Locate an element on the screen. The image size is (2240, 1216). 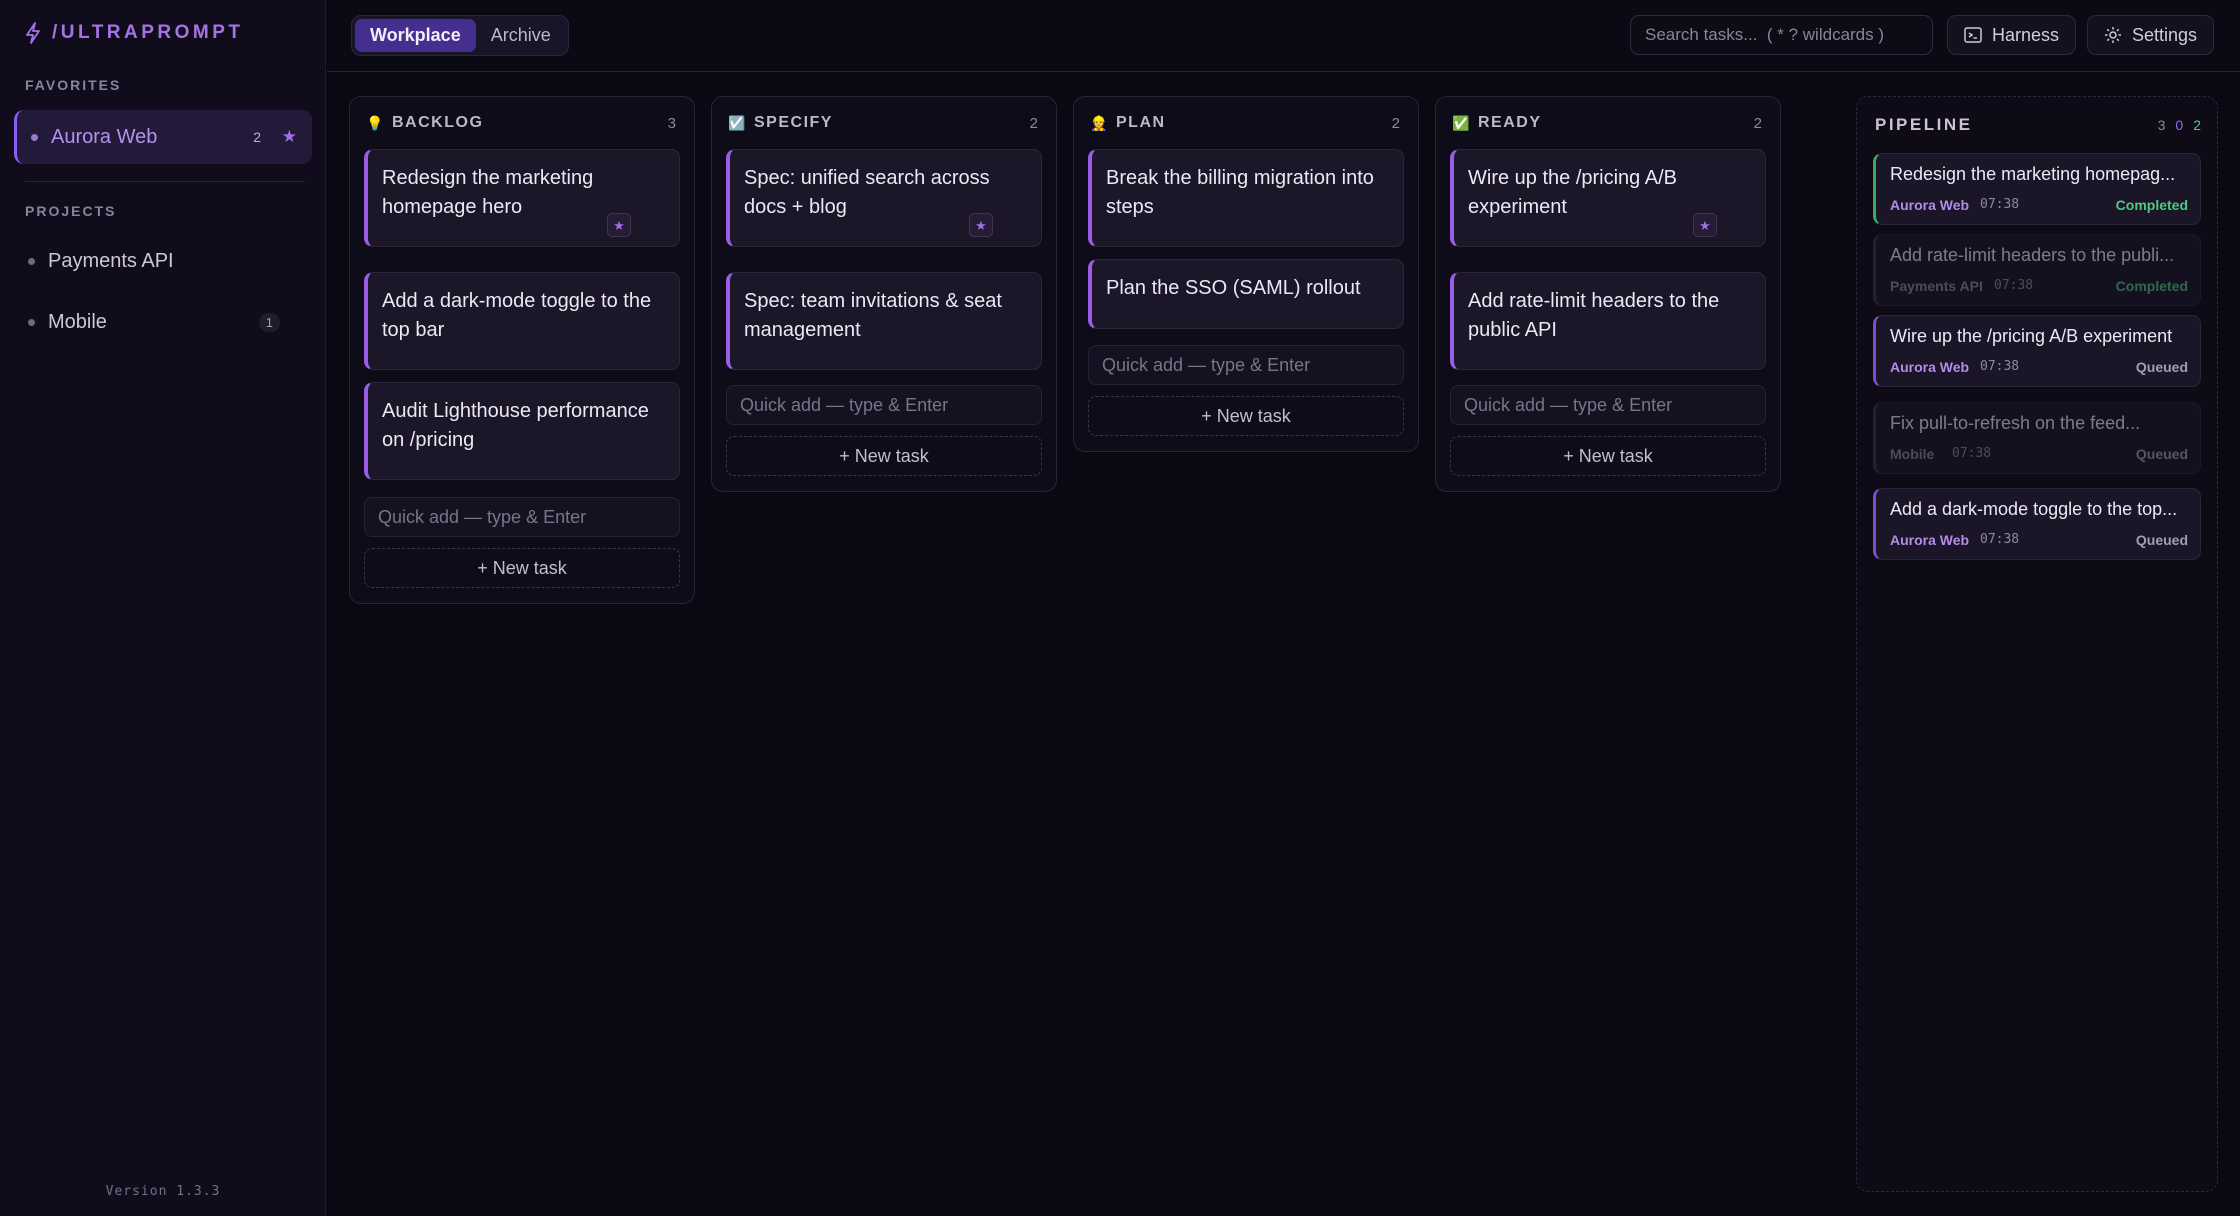
column-count: 3 is located at coordinates (671, 123).